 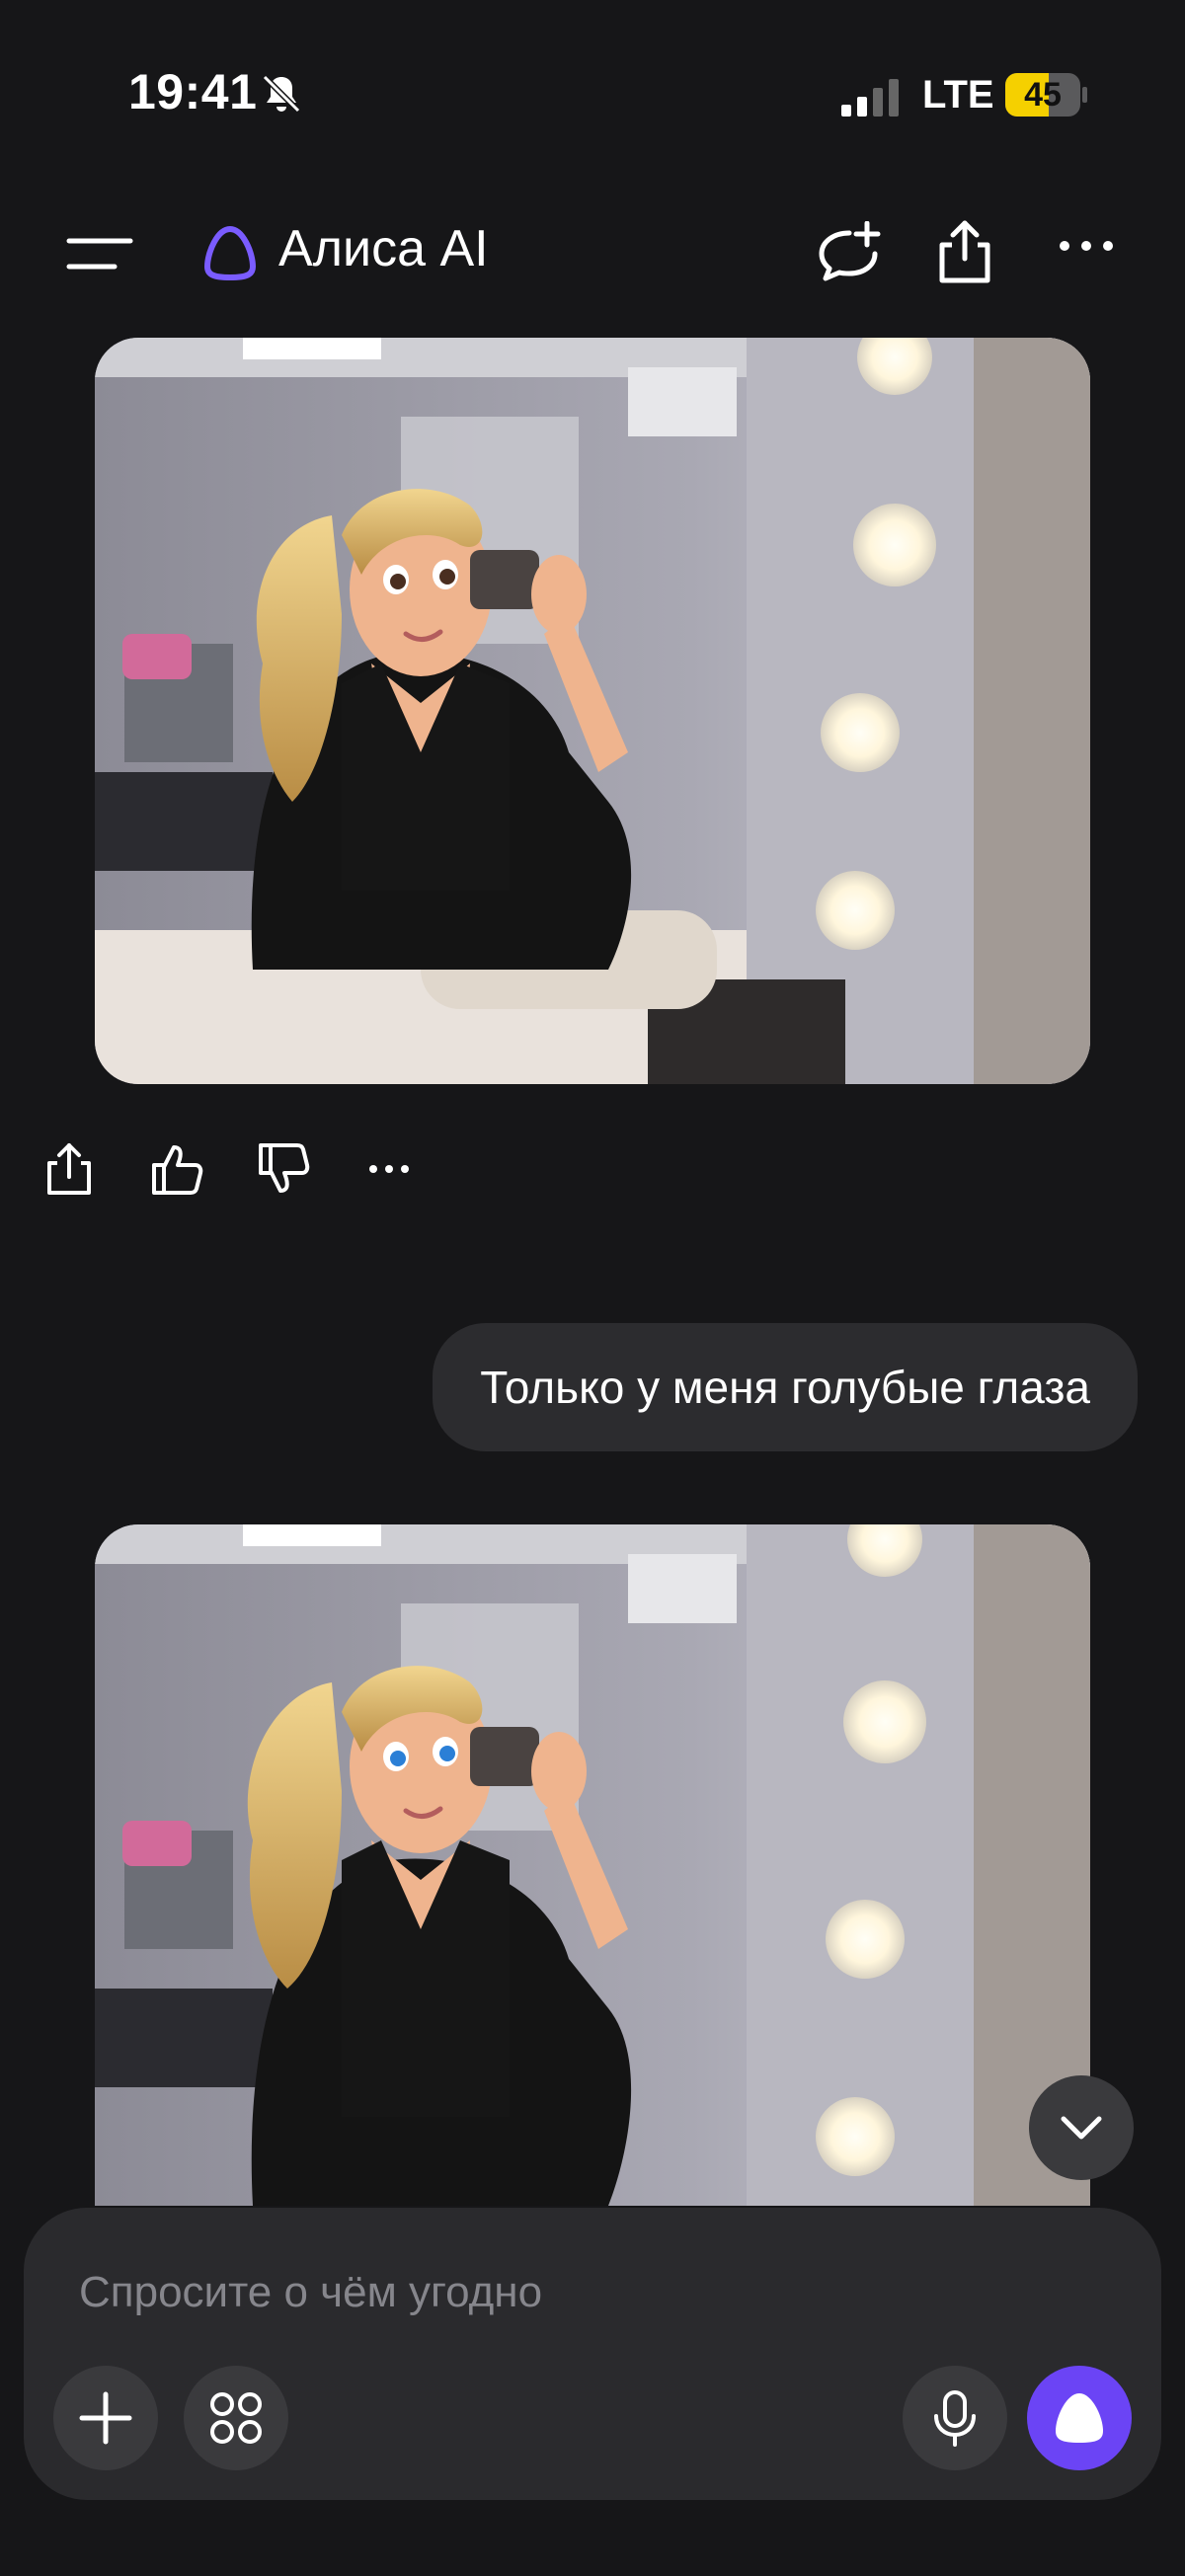 I want to click on cellular-signal-icon, so click(x=870, y=98).